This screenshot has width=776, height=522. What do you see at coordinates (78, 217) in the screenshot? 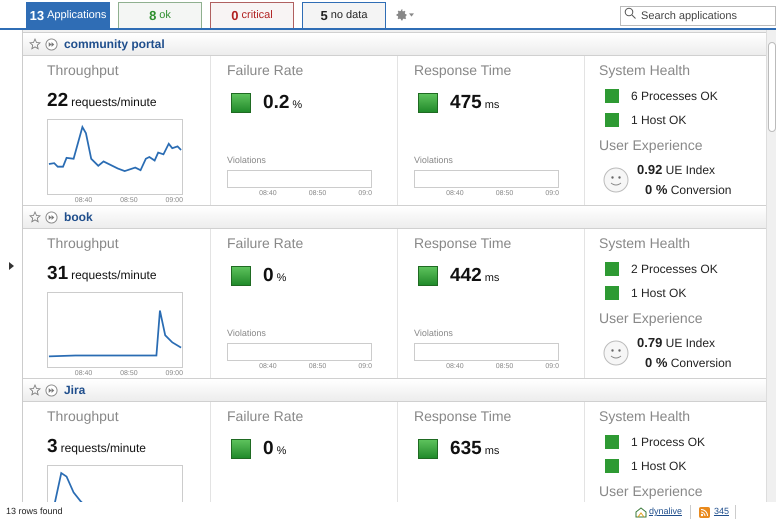
I see `application-name: book` at bounding box center [78, 217].